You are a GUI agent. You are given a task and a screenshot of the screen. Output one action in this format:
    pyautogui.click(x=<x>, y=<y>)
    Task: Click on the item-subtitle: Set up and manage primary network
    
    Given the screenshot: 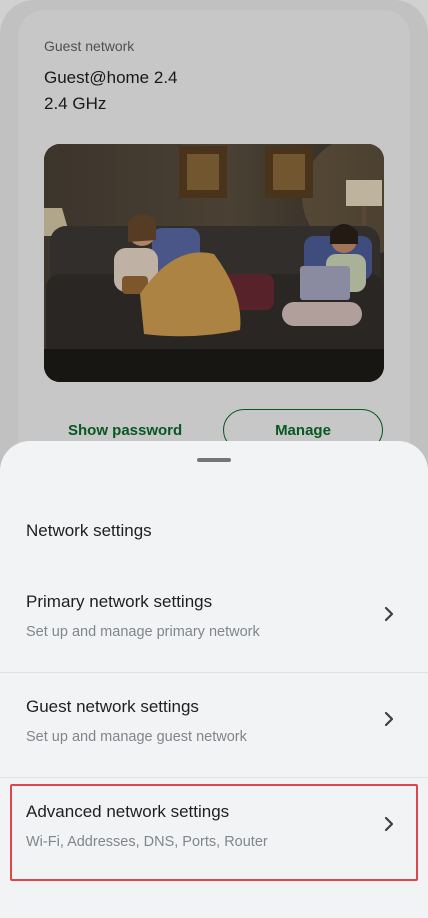 What is the action you would take?
    pyautogui.click(x=143, y=632)
    